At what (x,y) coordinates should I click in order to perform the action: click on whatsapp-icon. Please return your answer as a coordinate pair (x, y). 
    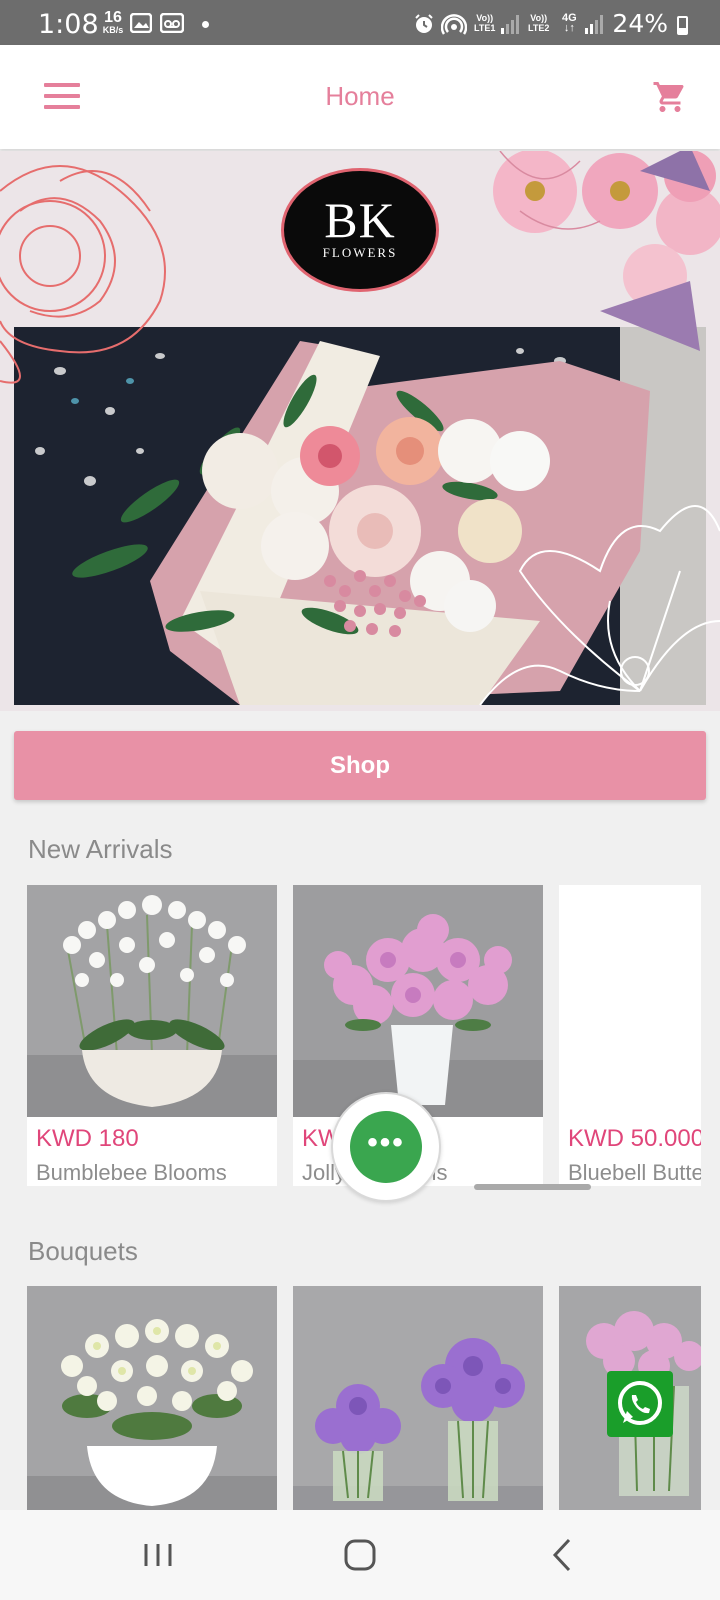
    Looking at the image, I should click on (640, 1403).